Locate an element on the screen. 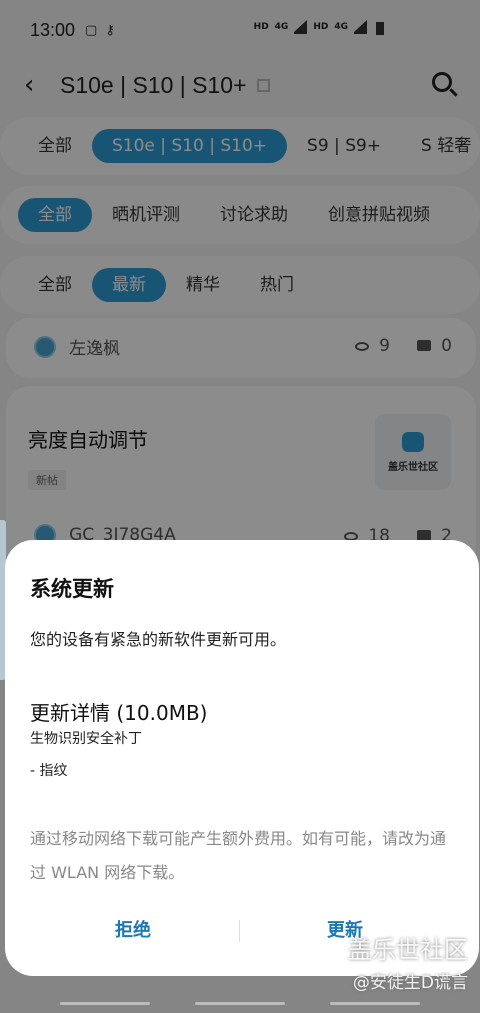 The width and height of the screenshot is (480, 1013). watermark-author: @安徒生D谎言 is located at coordinates (410, 983).